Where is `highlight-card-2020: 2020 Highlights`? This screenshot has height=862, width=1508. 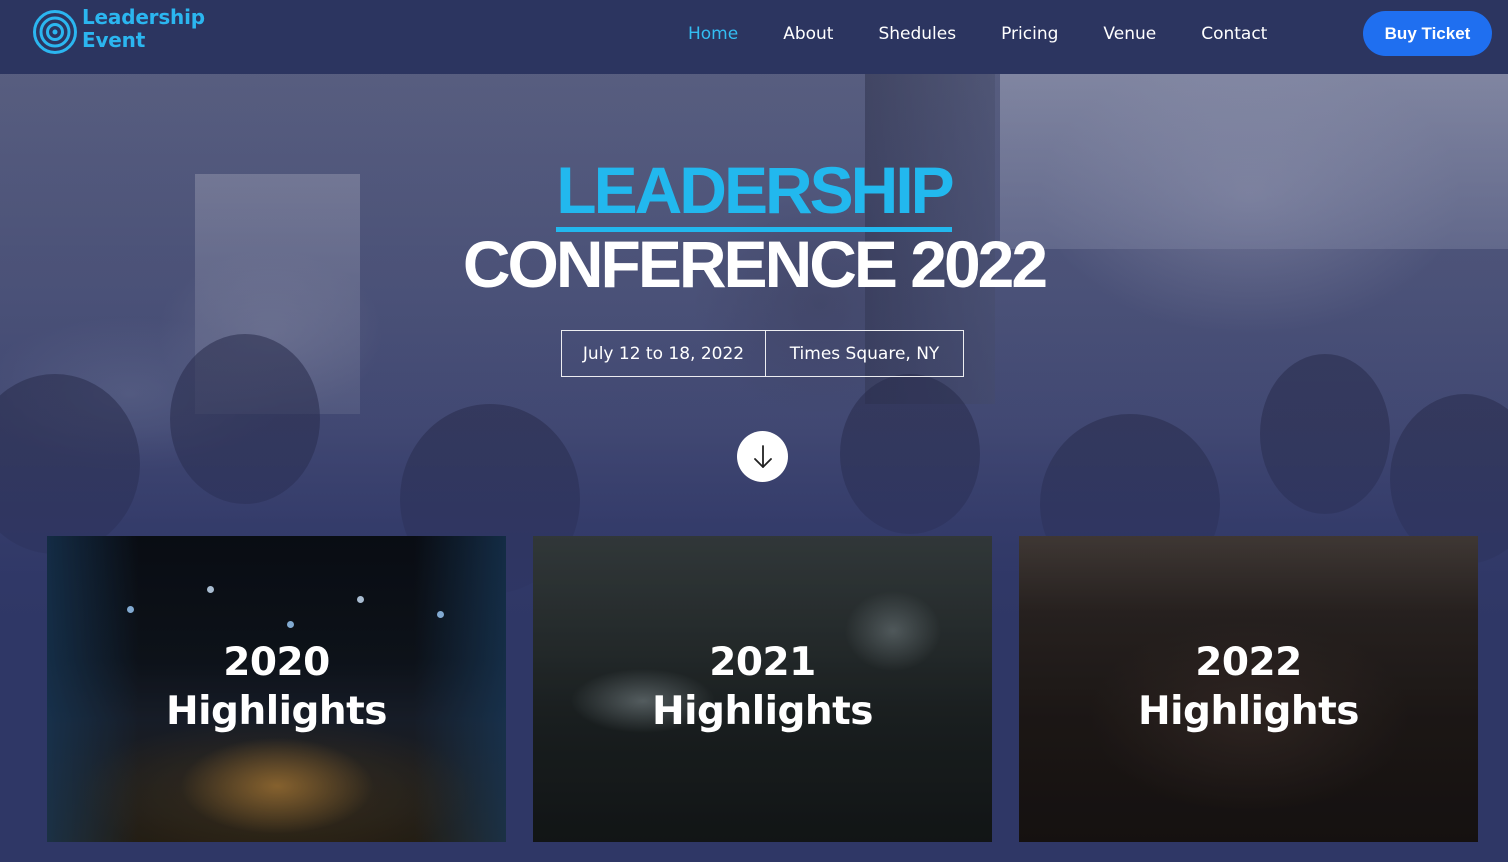
highlight-card-2020: 2020 Highlights is located at coordinates (276, 689).